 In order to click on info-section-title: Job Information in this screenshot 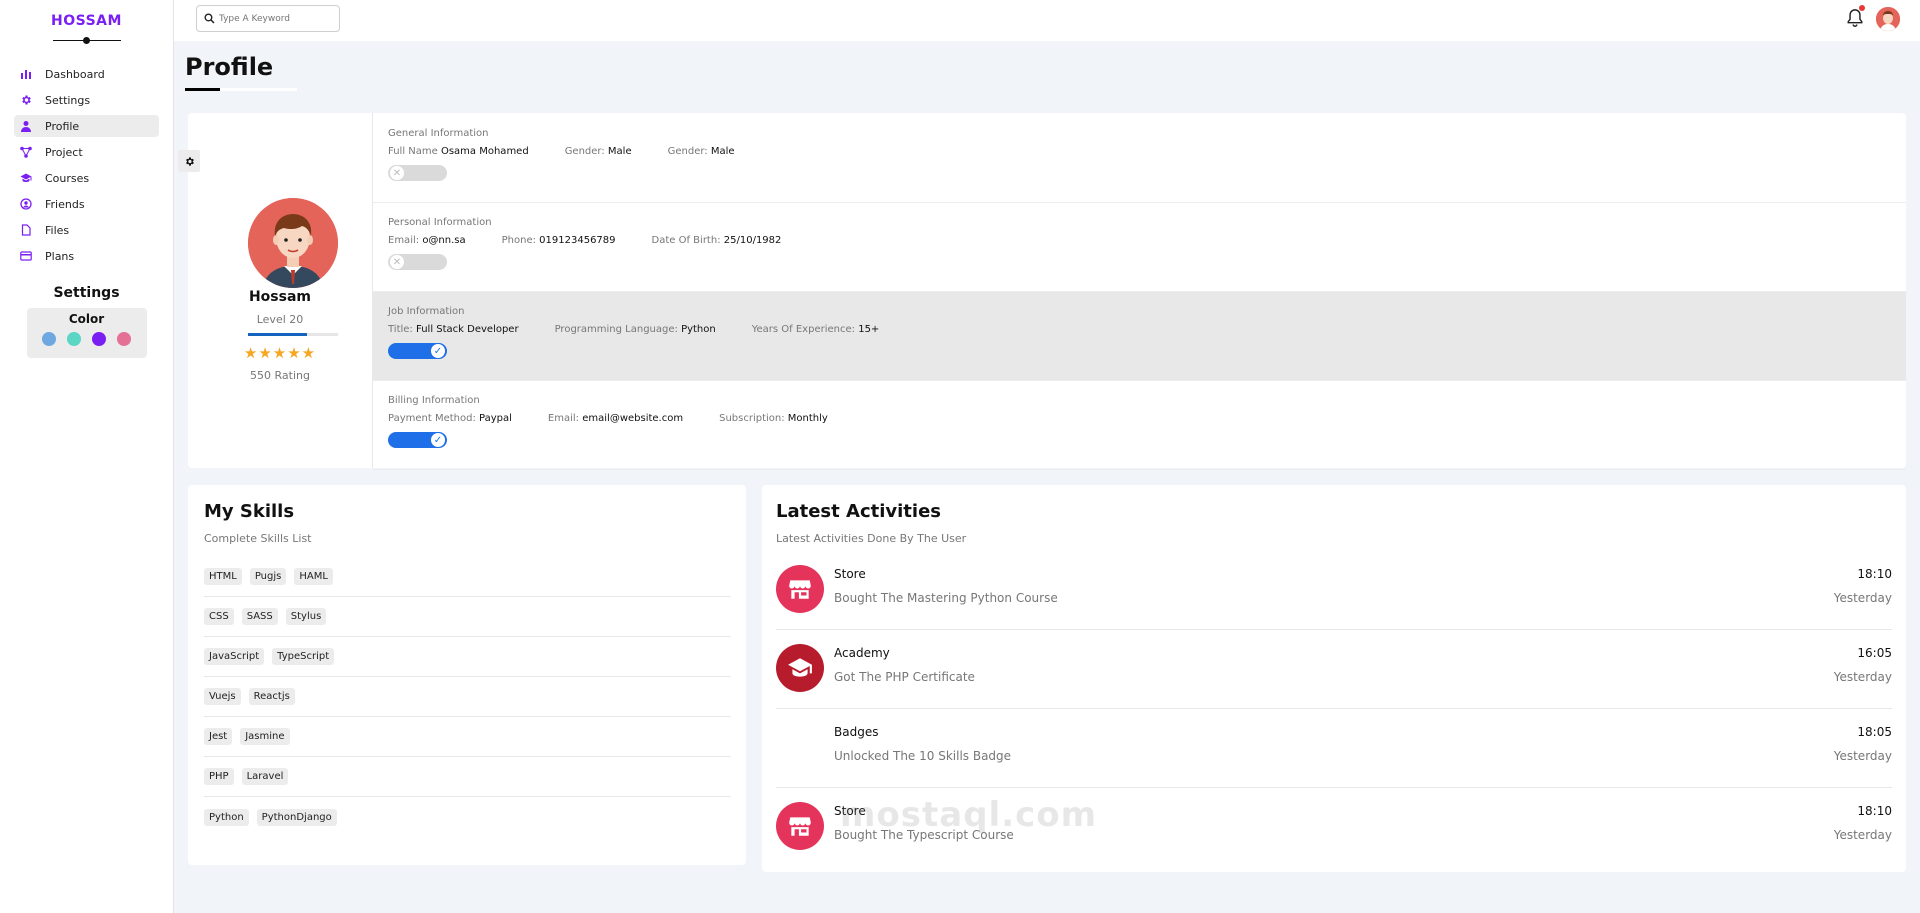, I will do `click(426, 311)`.